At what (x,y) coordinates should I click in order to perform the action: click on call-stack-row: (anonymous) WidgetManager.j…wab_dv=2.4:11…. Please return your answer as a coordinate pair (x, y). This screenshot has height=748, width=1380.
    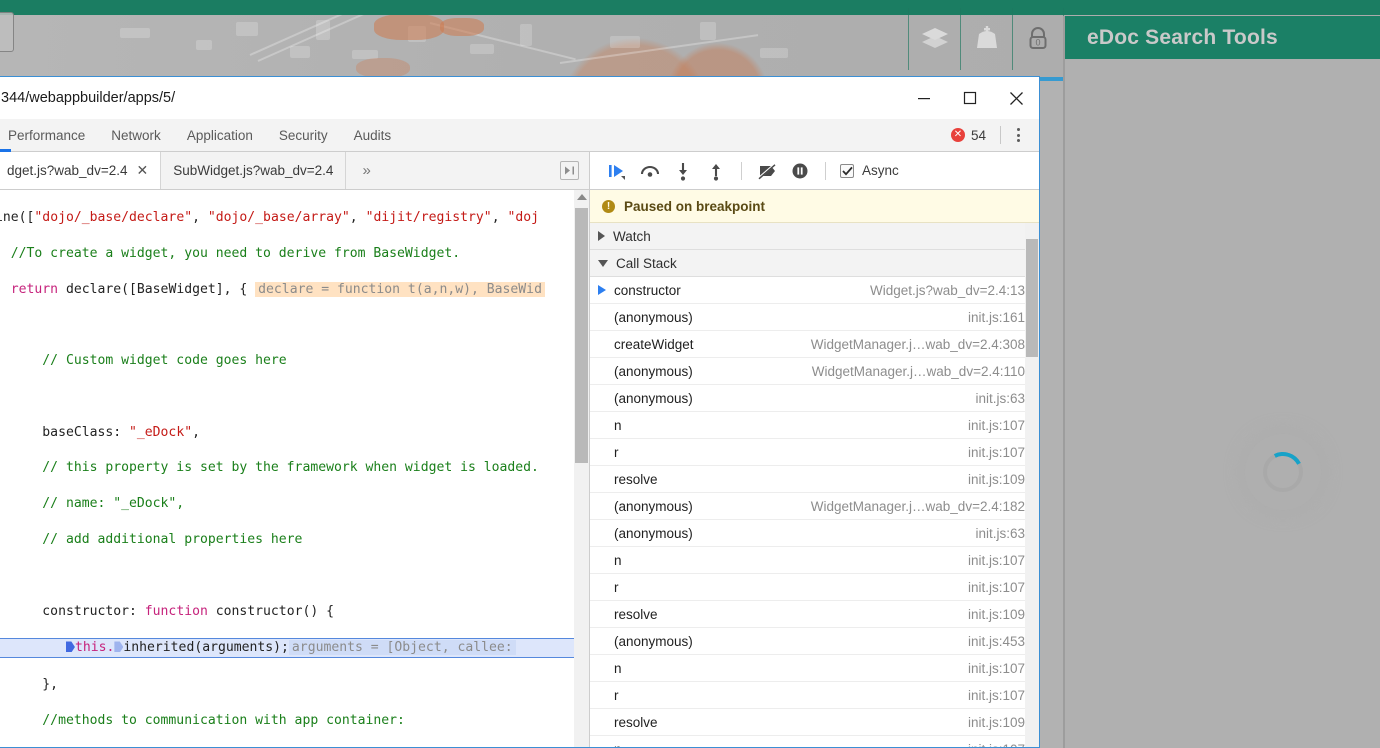
    Looking at the image, I should click on (814, 371).